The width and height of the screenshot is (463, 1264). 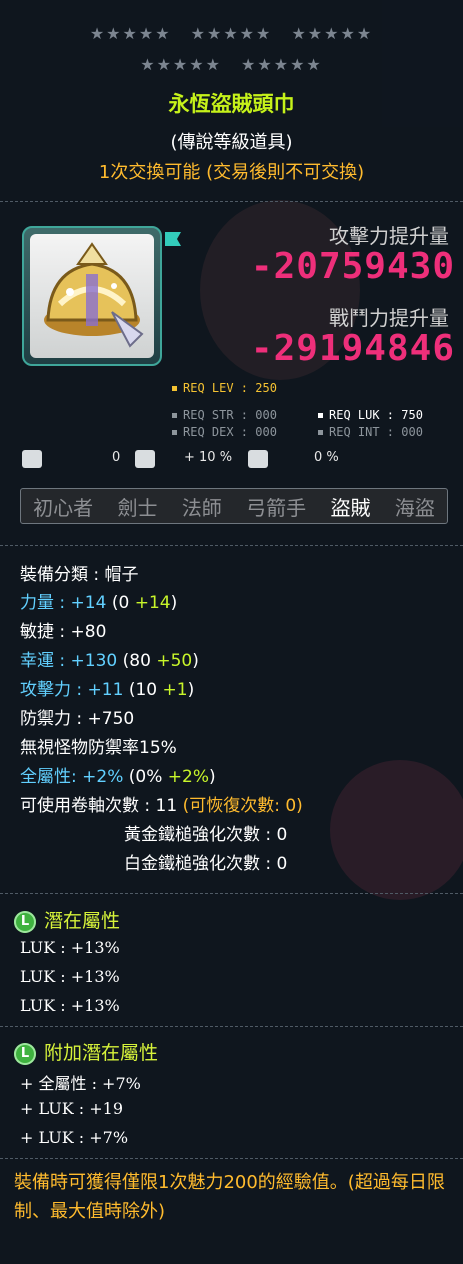 What do you see at coordinates (109, 661) in the screenshot?
I see `stat-luk: 幸運 : +130 (80 +50)` at bounding box center [109, 661].